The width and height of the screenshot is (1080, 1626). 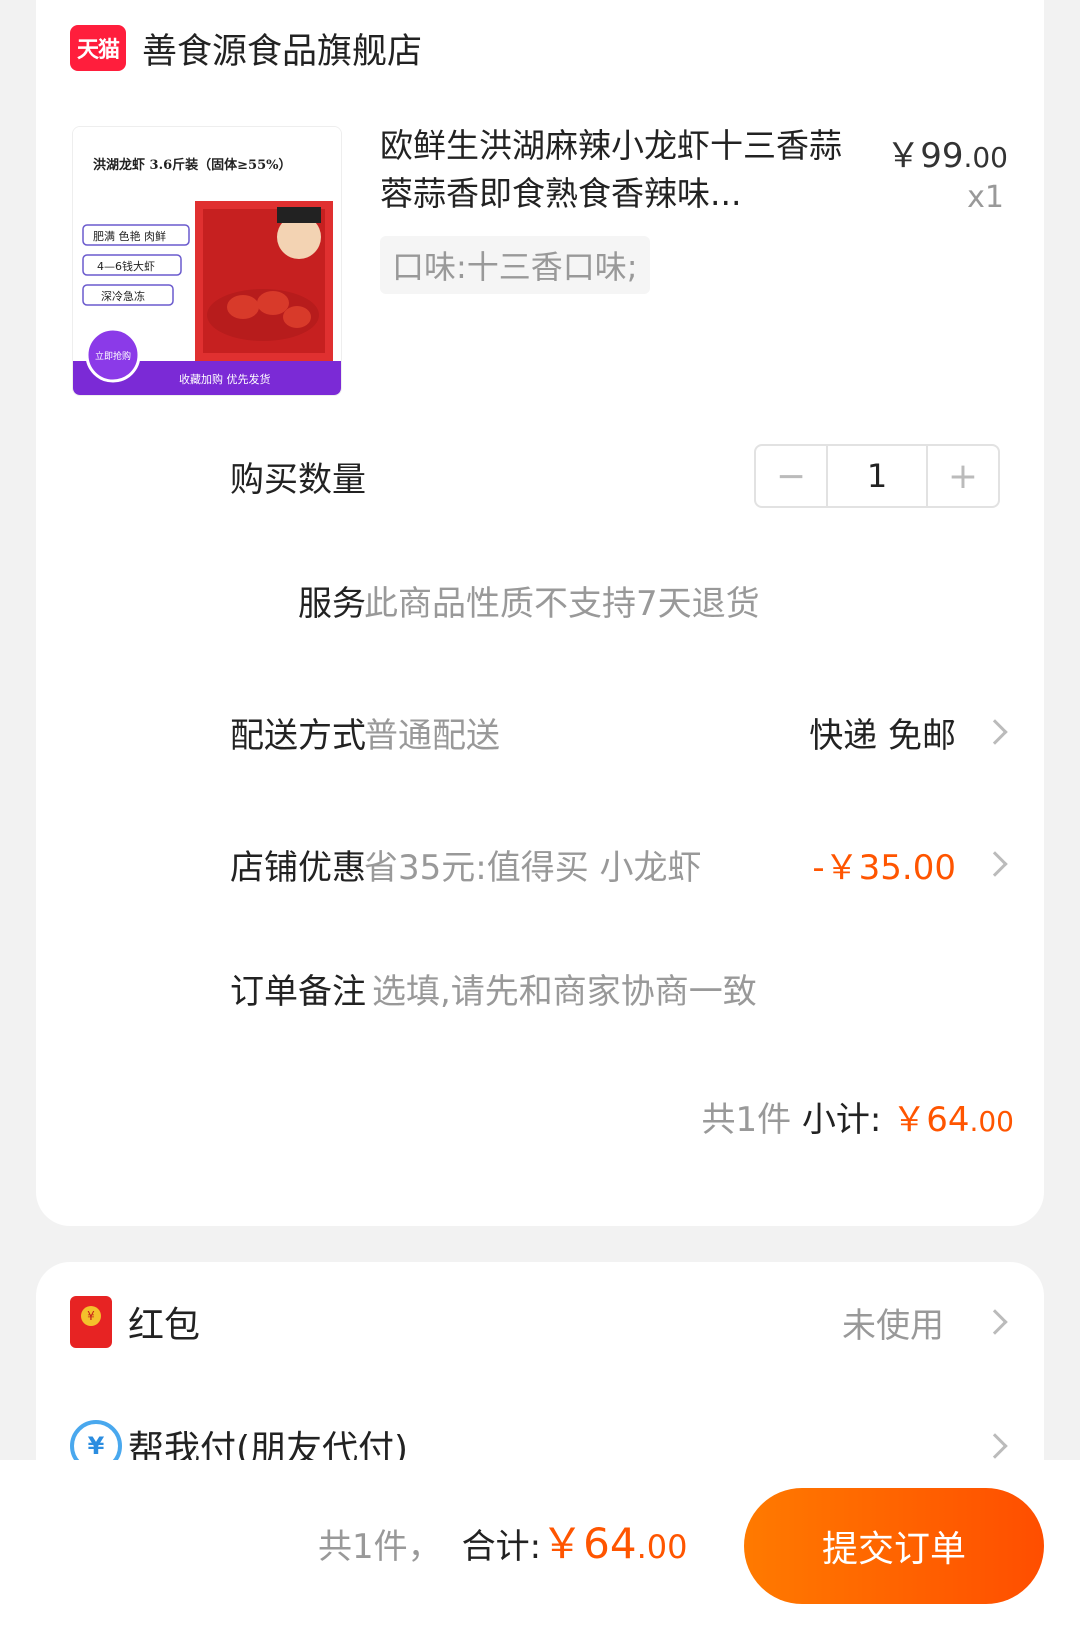 What do you see at coordinates (113, 356) in the screenshot?
I see `product-image-badge: 立即抢购` at bounding box center [113, 356].